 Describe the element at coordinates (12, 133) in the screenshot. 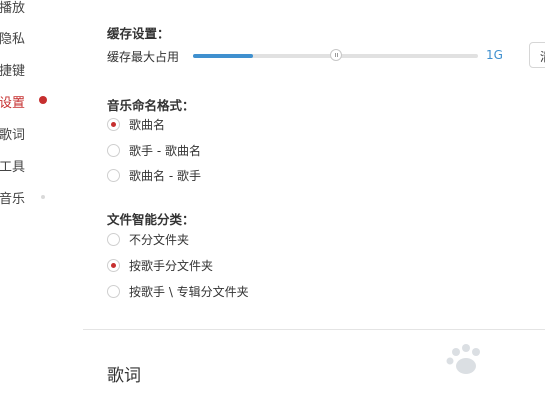

I see `sidebar-item-lyrics: 歌词` at that location.